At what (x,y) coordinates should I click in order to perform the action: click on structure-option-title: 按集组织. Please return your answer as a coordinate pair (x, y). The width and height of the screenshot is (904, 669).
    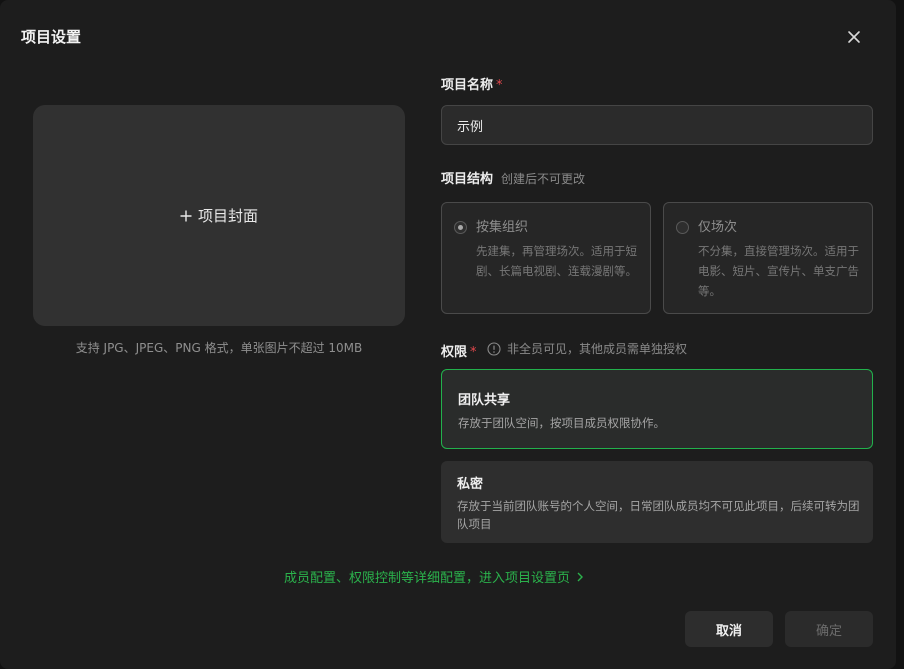
    Looking at the image, I should click on (502, 227).